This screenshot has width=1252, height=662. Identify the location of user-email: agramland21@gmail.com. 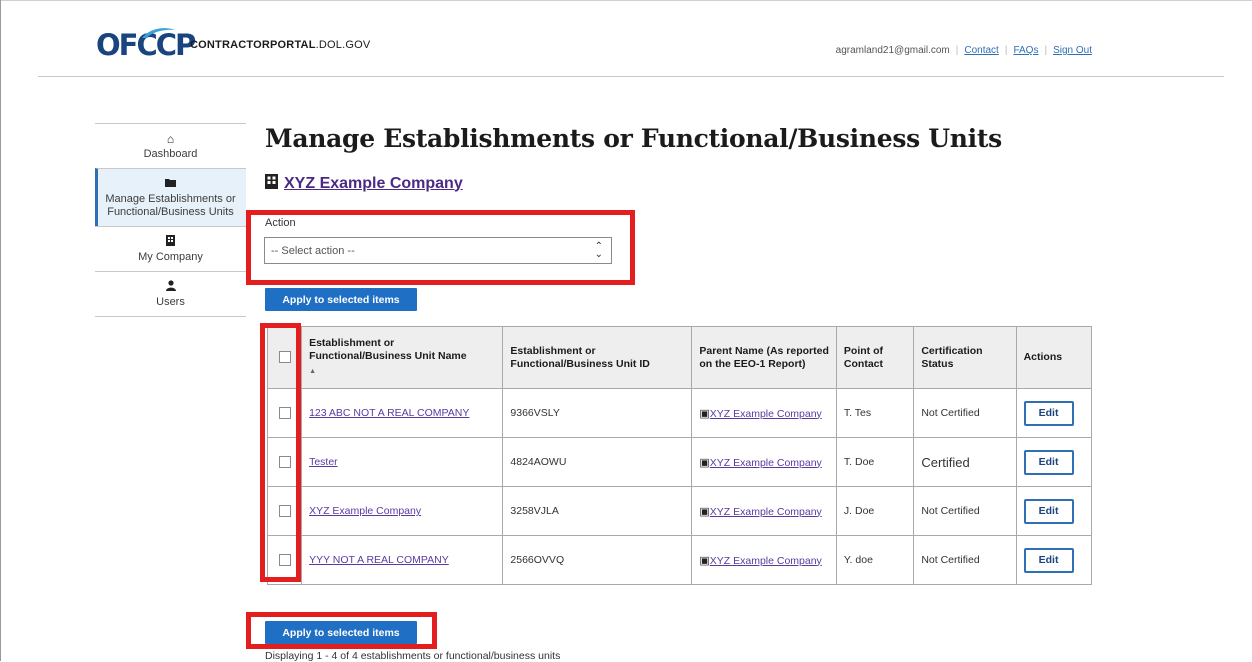
(892, 50).